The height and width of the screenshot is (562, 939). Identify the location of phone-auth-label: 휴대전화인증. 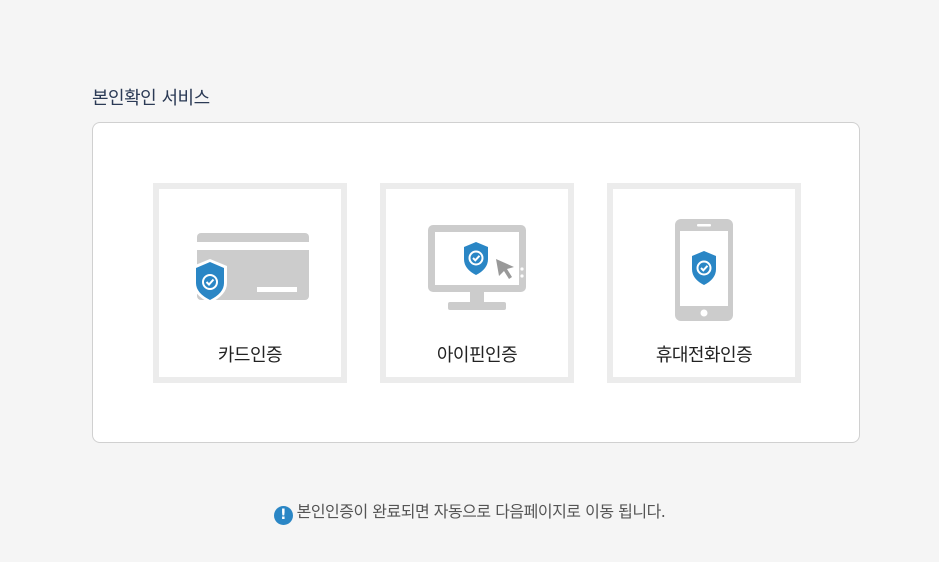
(704, 355).